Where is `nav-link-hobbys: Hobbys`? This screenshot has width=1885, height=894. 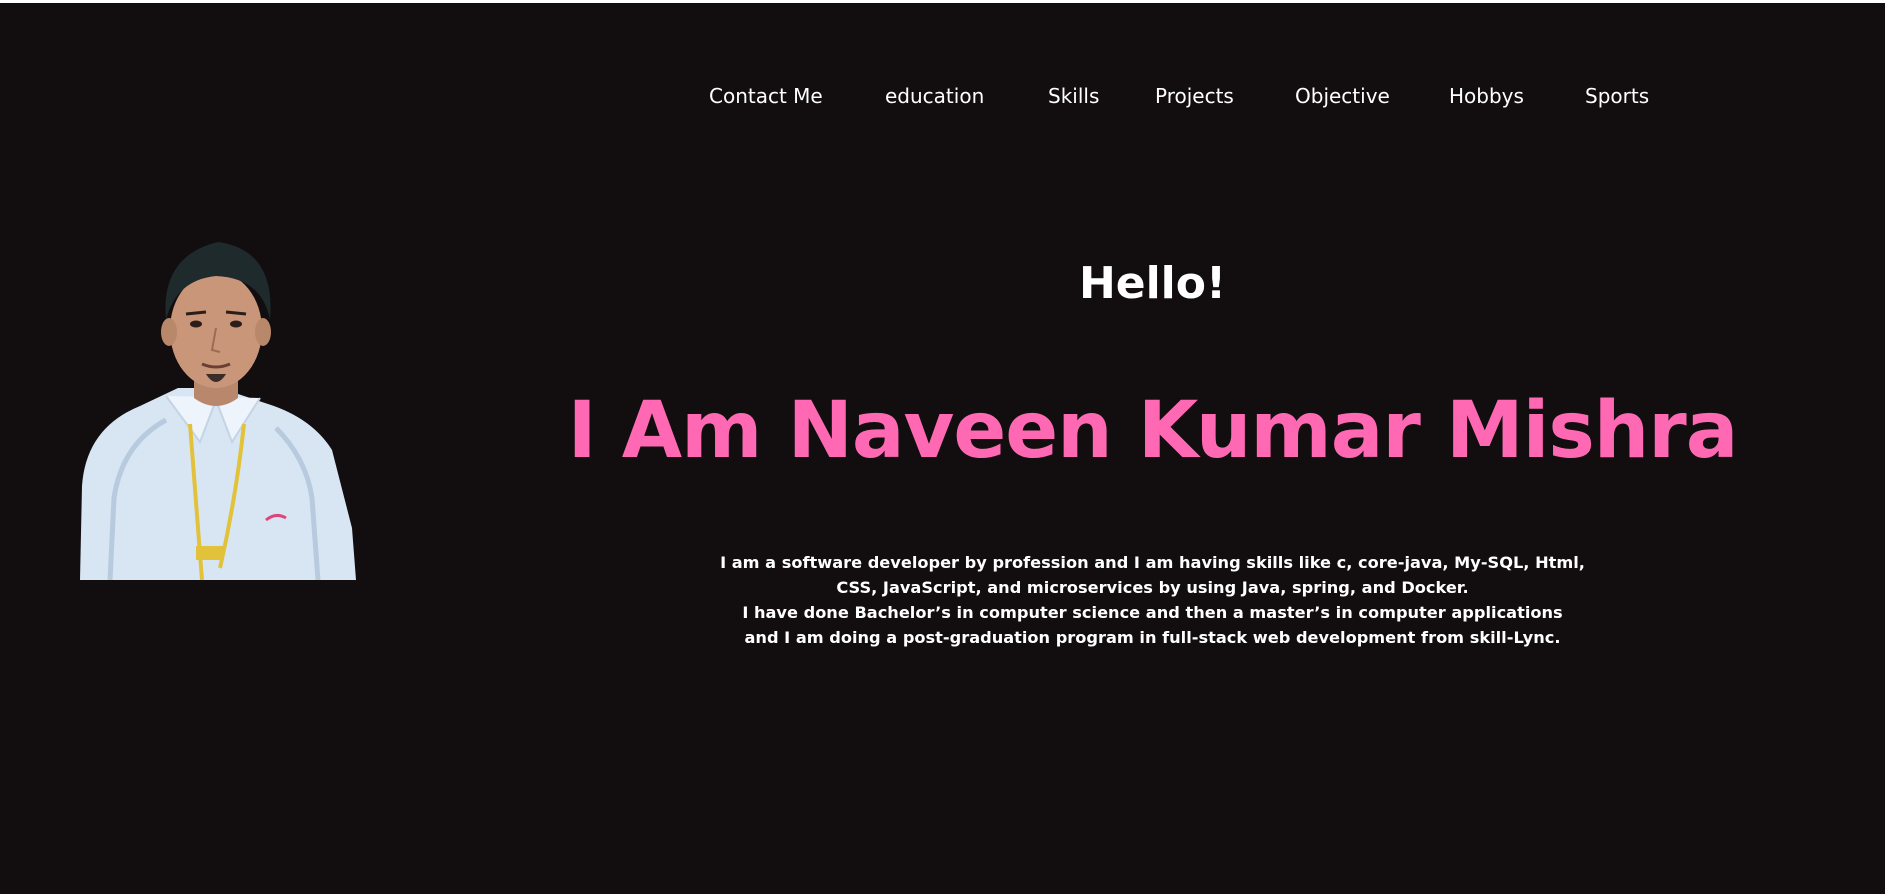
nav-link-hobbys: Hobbys is located at coordinates (1486, 96).